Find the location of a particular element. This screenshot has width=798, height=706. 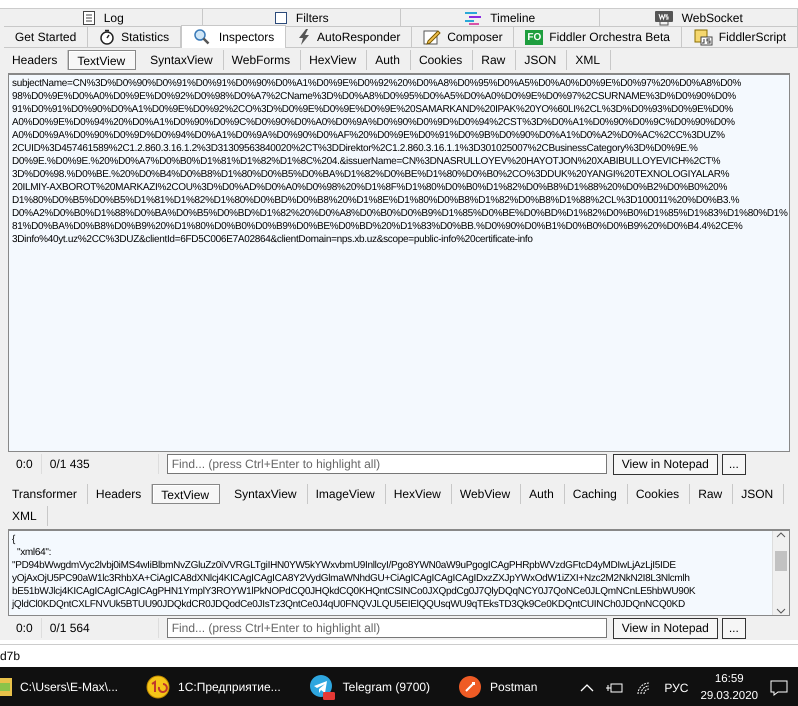

websocket-icon is located at coordinates (664, 18).